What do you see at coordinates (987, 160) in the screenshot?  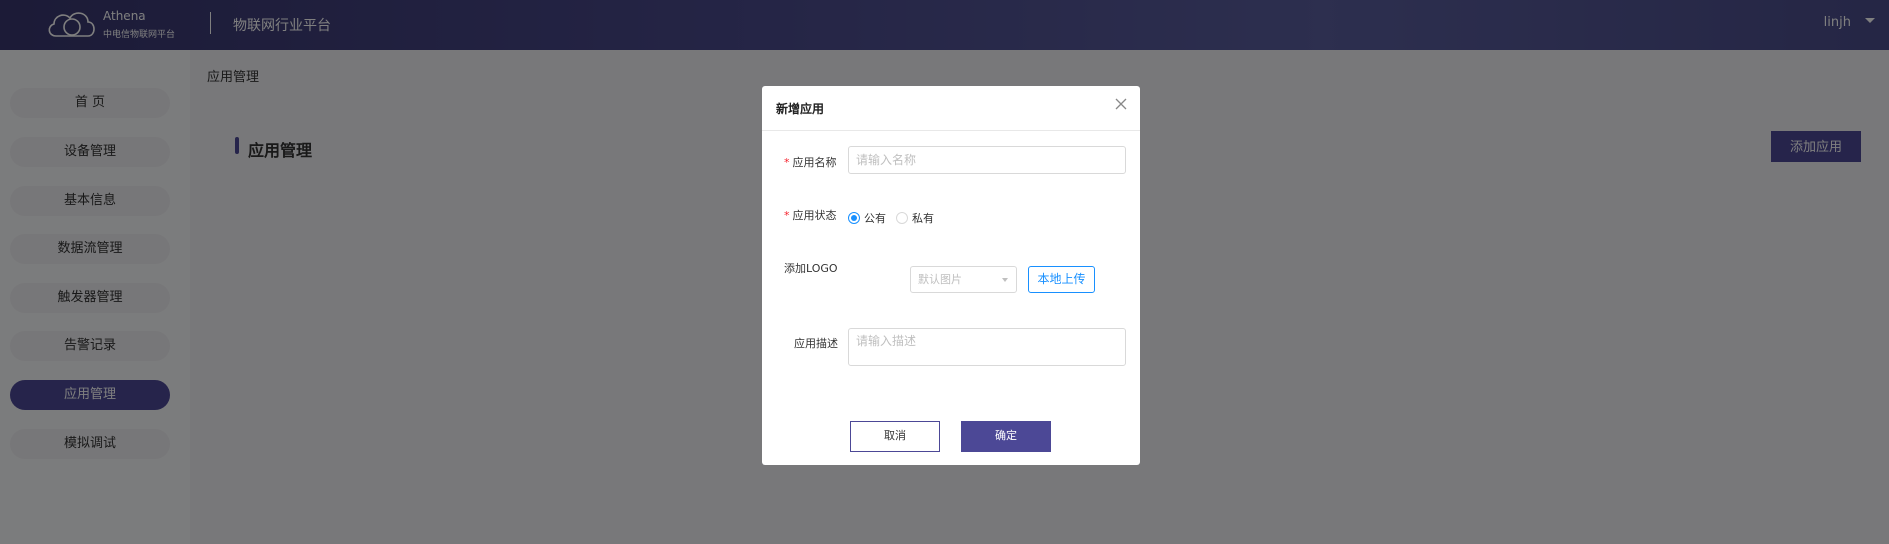 I see `name-input` at bounding box center [987, 160].